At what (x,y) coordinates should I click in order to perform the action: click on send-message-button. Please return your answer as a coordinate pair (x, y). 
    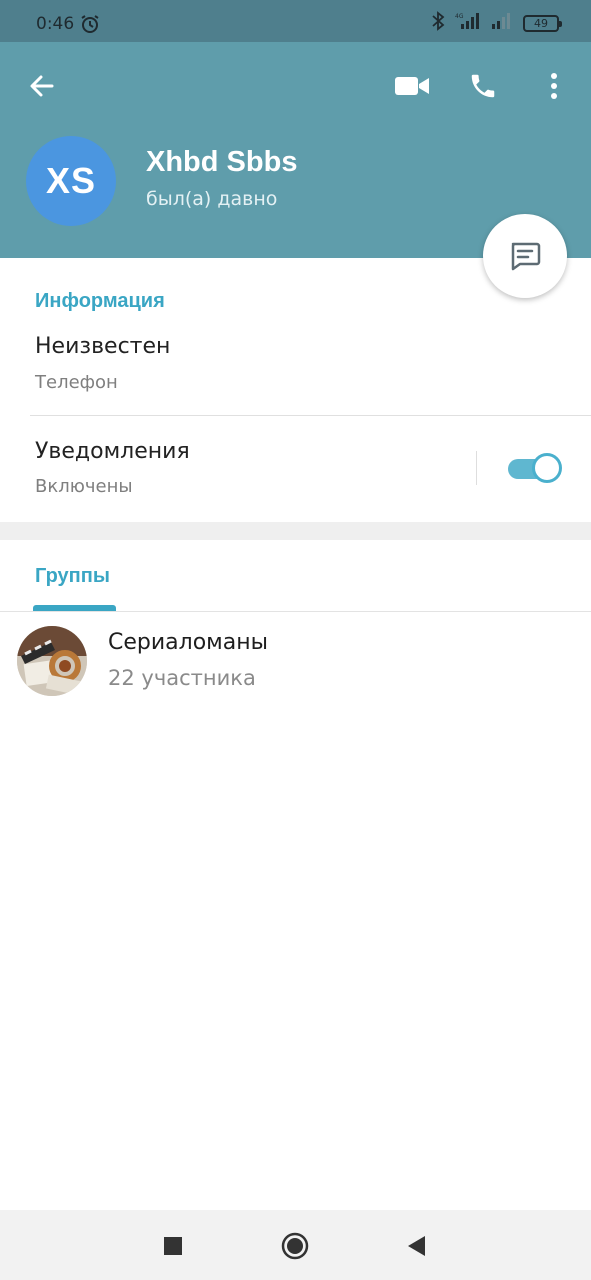
    Looking at the image, I should click on (525, 256).